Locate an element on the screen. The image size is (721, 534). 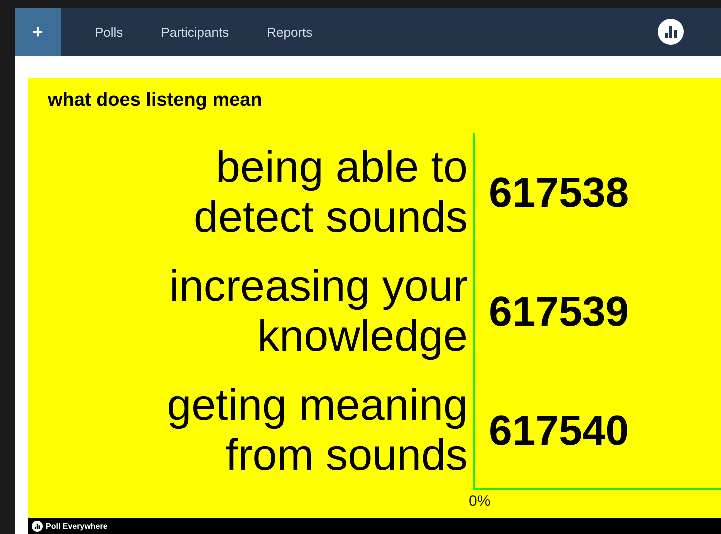
brand-name: Poll Everywhere is located at coordinates (77, 526).